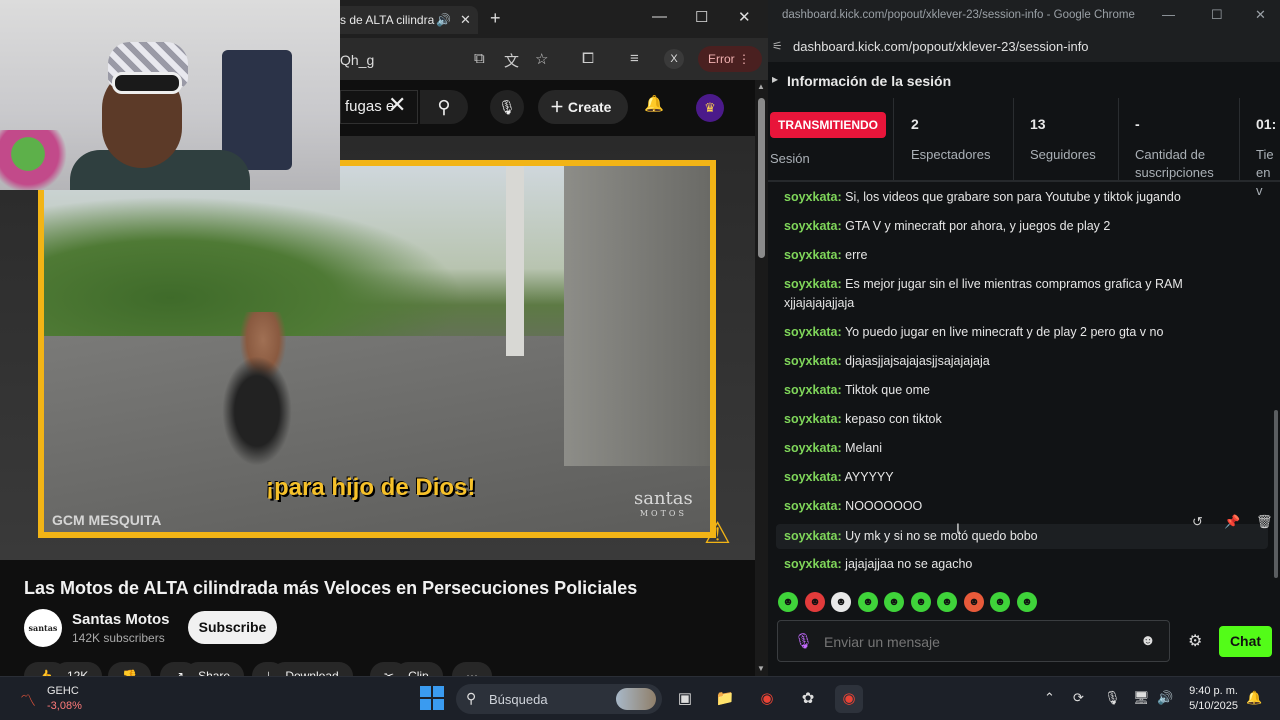  Describe the element at coordinates (472, 669) in the screenshot. I see `more-actions-button: ⋯` at that location.